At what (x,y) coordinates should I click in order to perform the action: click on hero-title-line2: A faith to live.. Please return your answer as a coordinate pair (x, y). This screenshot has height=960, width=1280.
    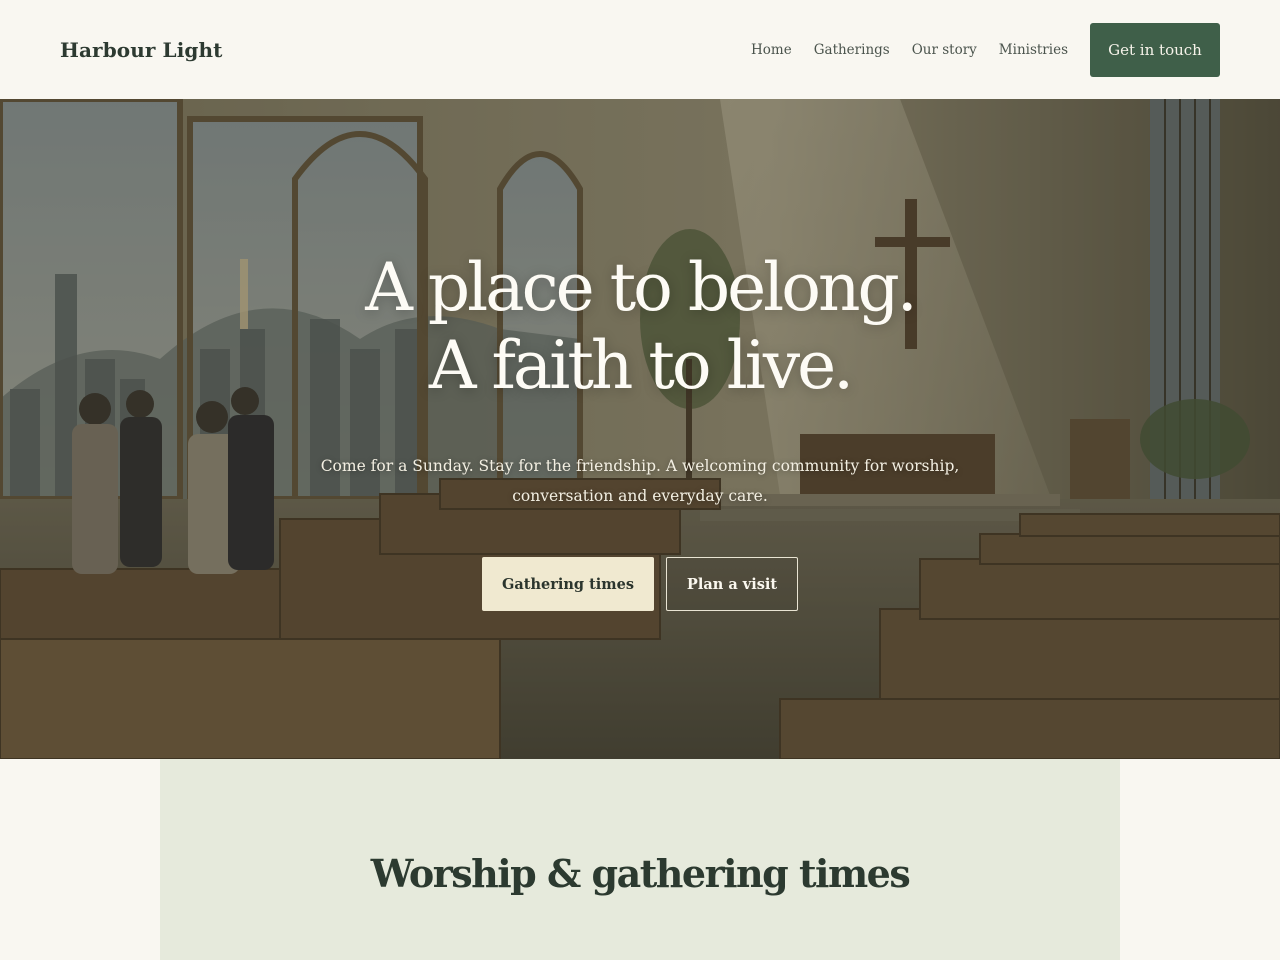
    Looking at the image, I should click on (641, 365).